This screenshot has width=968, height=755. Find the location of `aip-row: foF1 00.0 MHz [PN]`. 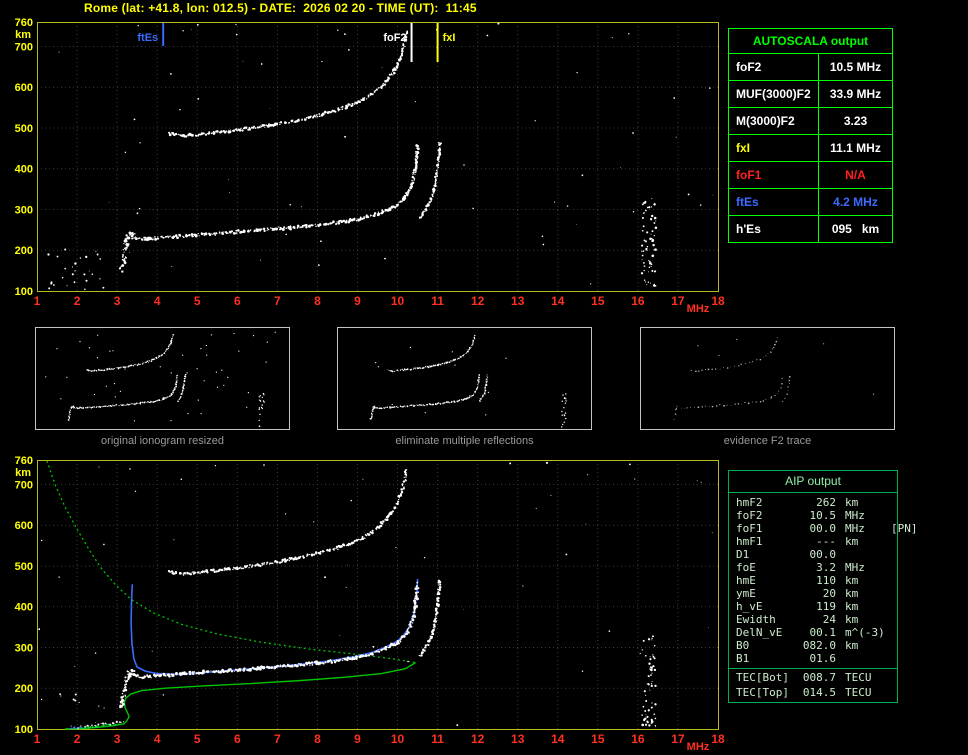

aip-row: foF1 00.0 MHz [PN] is located at coordinates (823, 528).